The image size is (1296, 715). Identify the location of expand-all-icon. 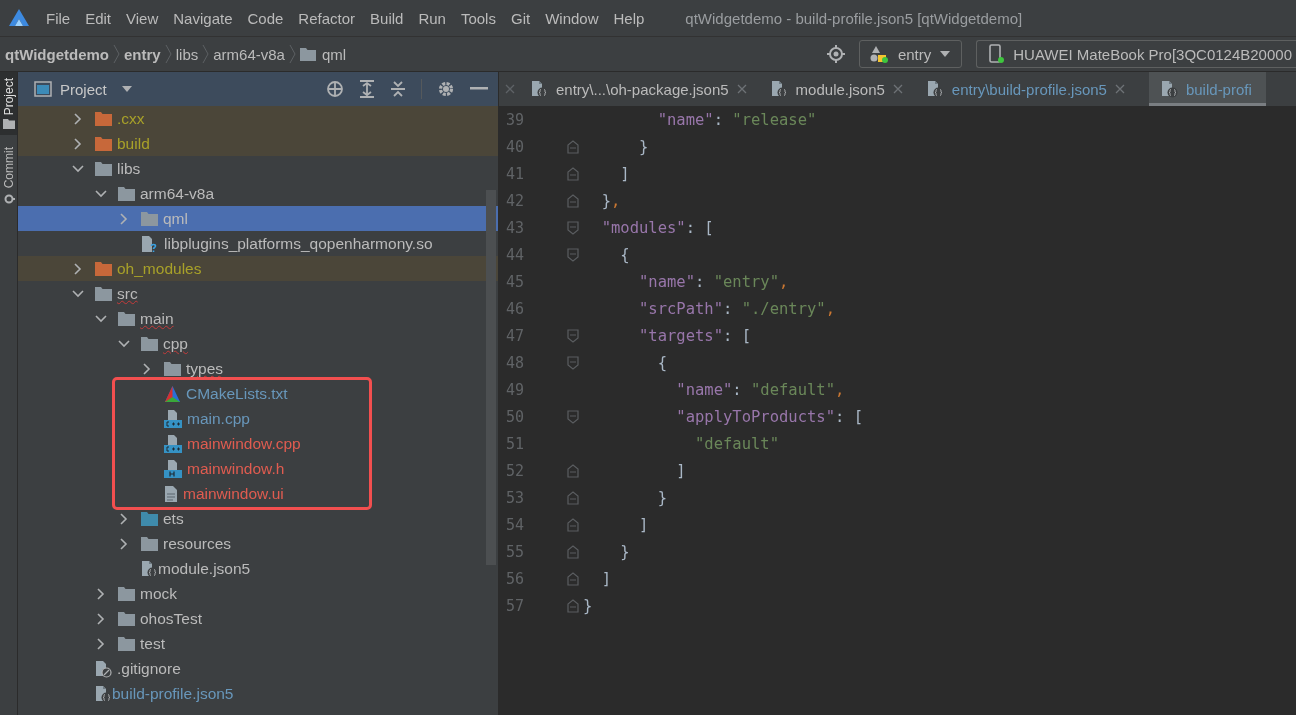
(367, 89).